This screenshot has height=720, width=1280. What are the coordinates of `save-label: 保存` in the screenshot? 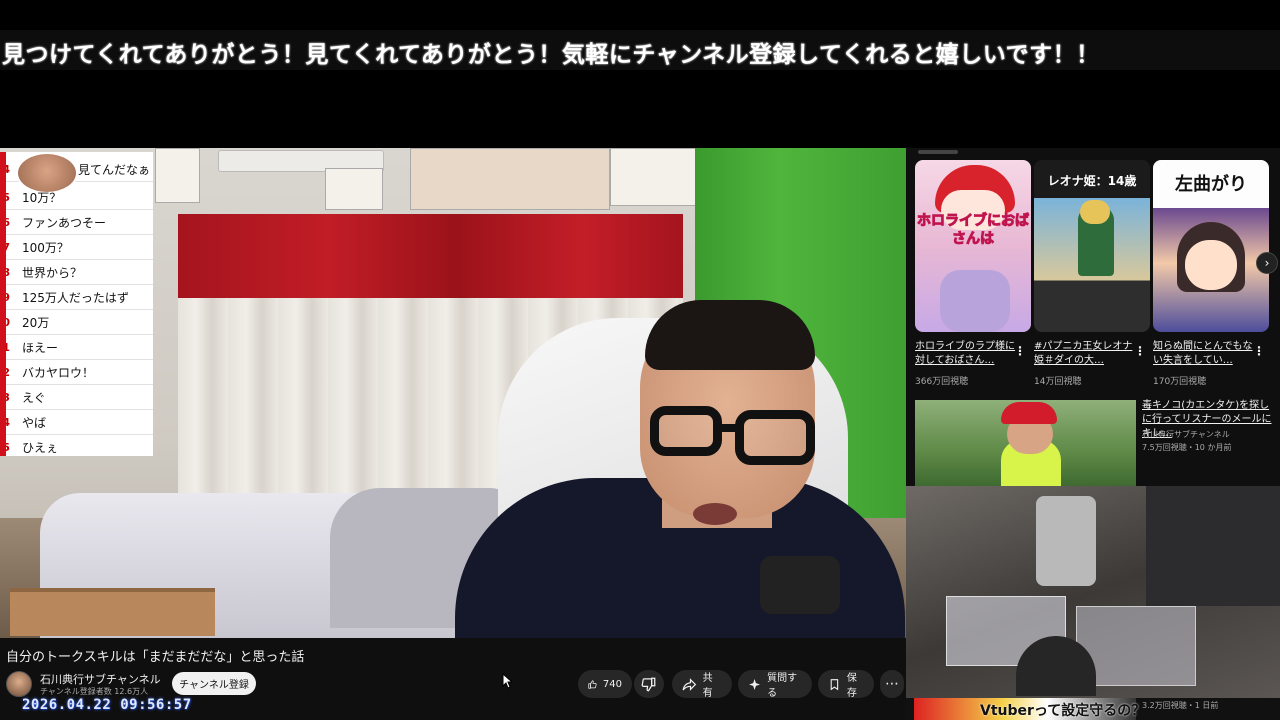 It's located at (851, 686).